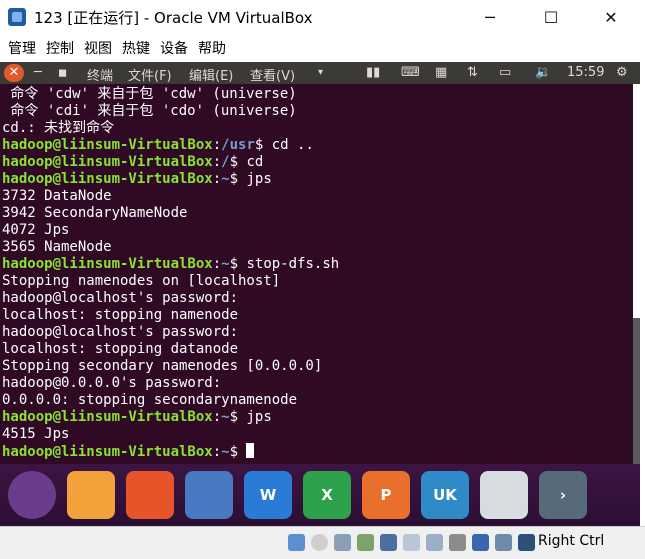 This screenshot has width=645, height=559. Describe the element at coordinates (388, 542) in the screenshot. I see `usb-icon` at that location.